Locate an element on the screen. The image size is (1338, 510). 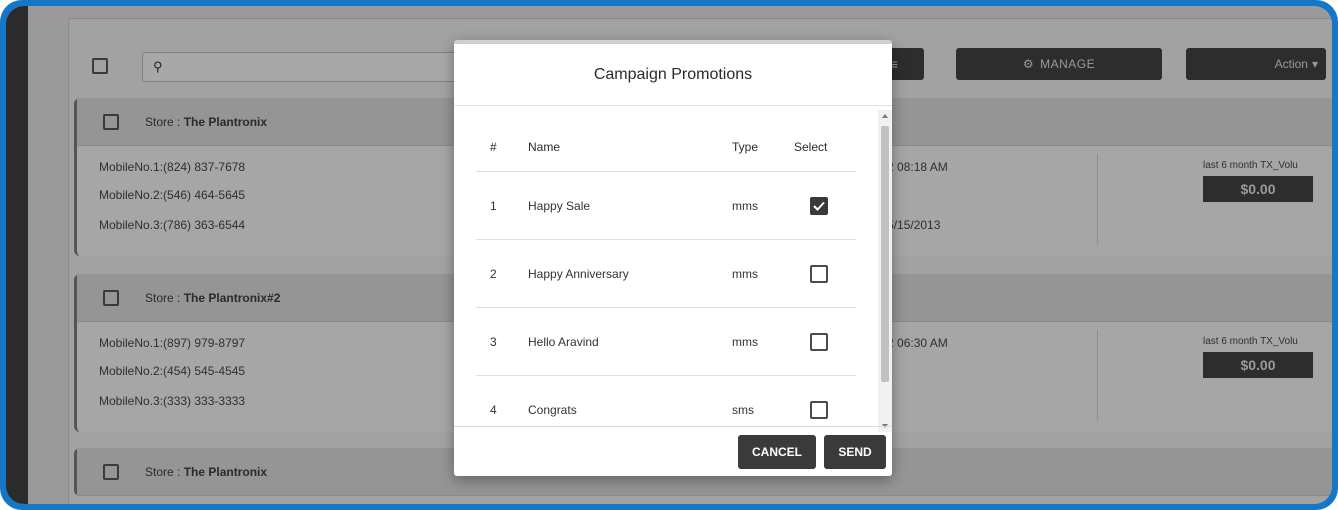
manage-label: MANAGE is located at coordinates (1068, 64).